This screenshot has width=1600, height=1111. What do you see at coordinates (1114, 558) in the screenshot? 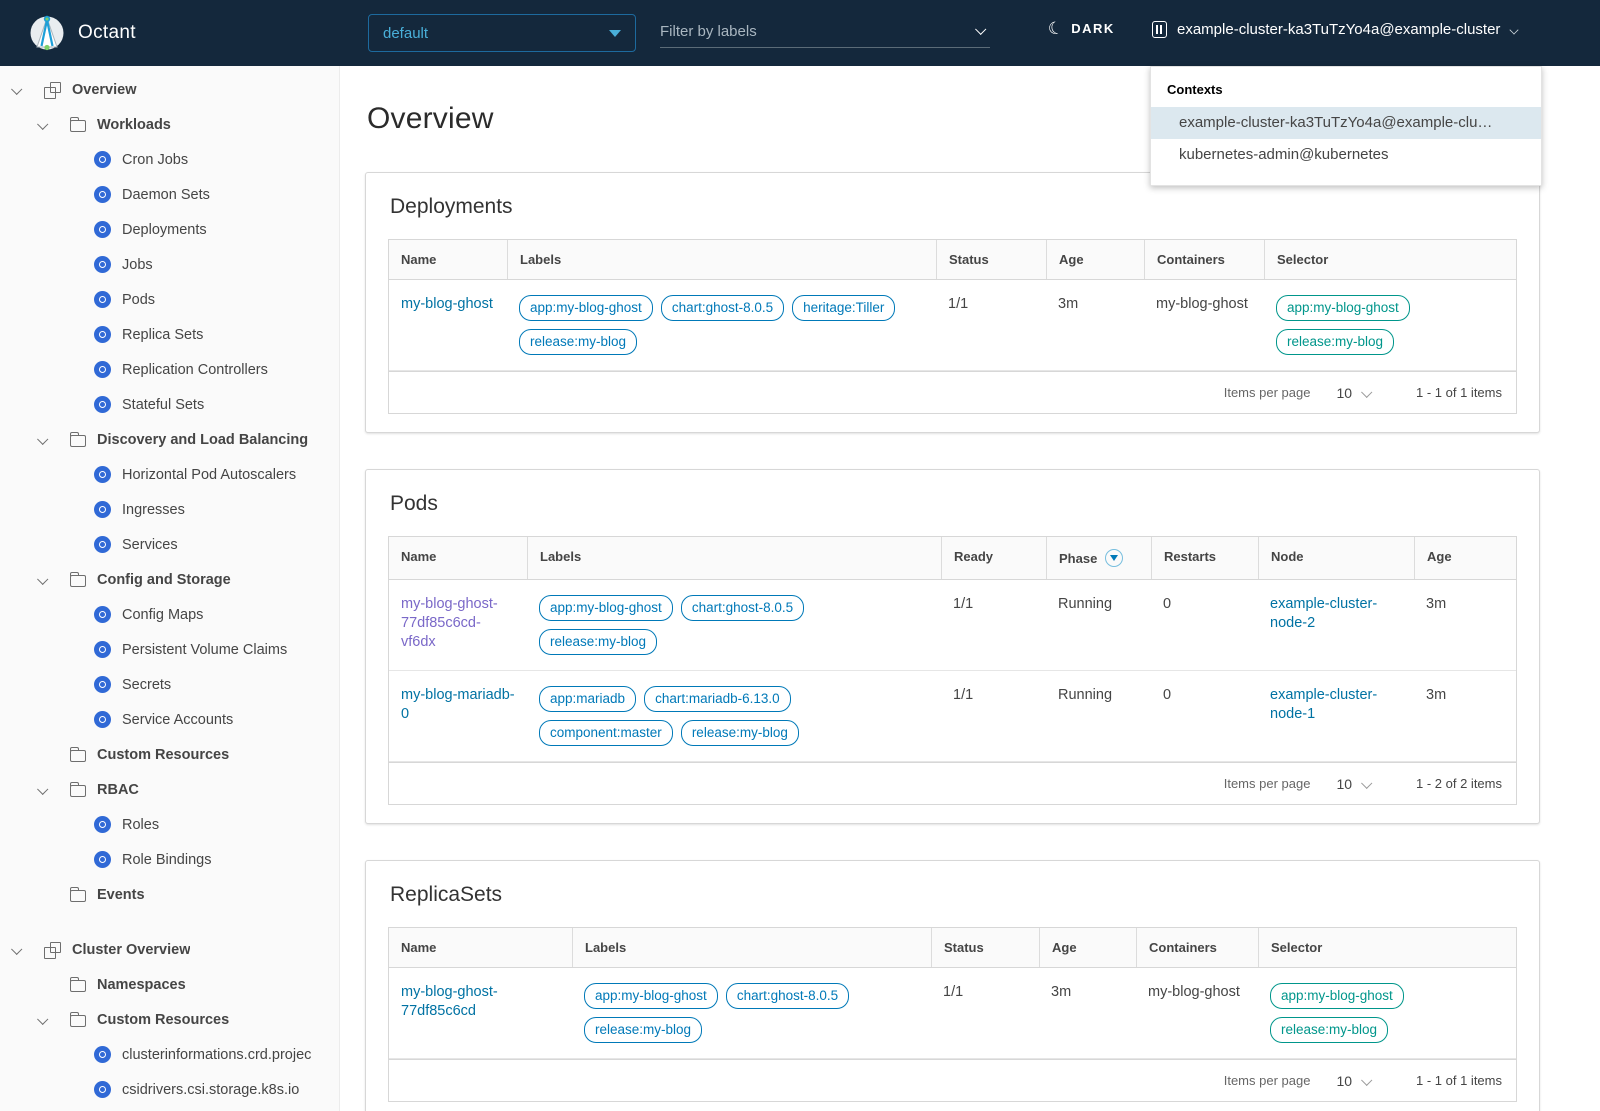
I see `filter-icon` at bounding box center [1114, 558].